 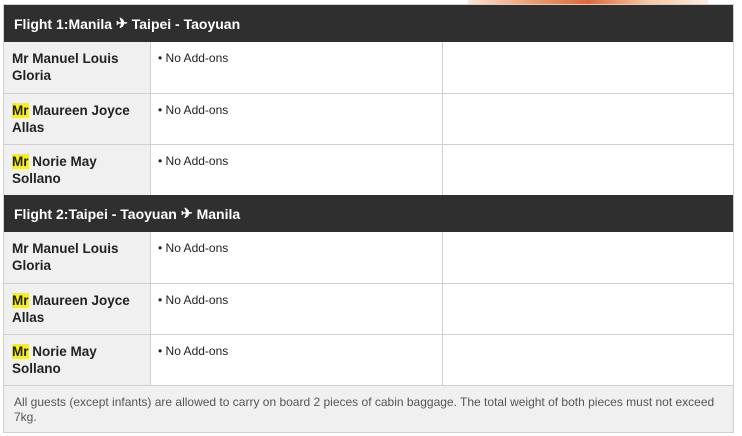 I want to click on flight-1-prefix: Flight 1:, so click(x=41, y=23).